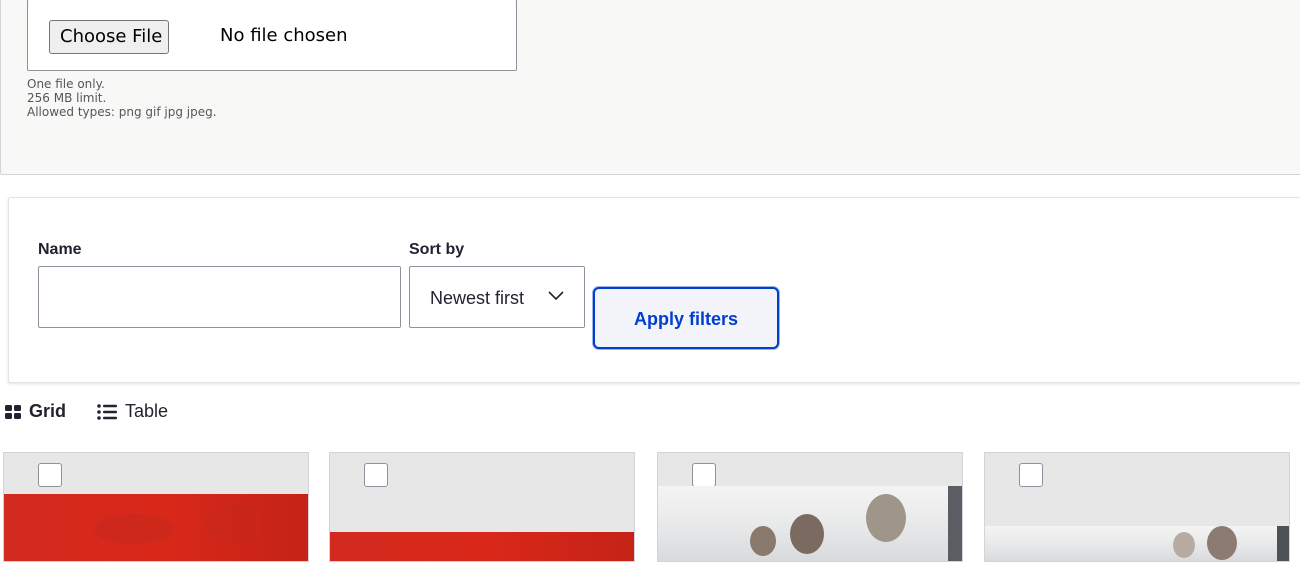 The image size is (1300, 562). What do you see at coordinates (686, 318) in the screenshot?
I see `apply-filters-button: Apply filters` at bounding box center [686, 318].